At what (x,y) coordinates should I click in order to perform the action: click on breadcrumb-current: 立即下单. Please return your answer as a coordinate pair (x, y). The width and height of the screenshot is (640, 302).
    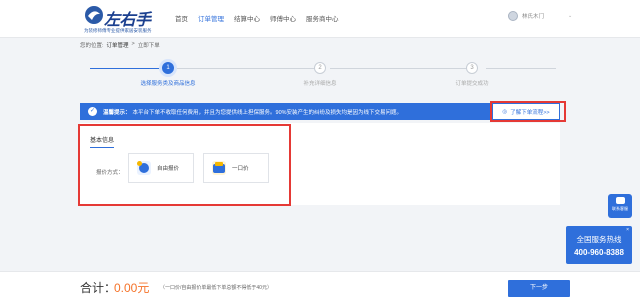
    Looking at the image, I should click on (148, 46).